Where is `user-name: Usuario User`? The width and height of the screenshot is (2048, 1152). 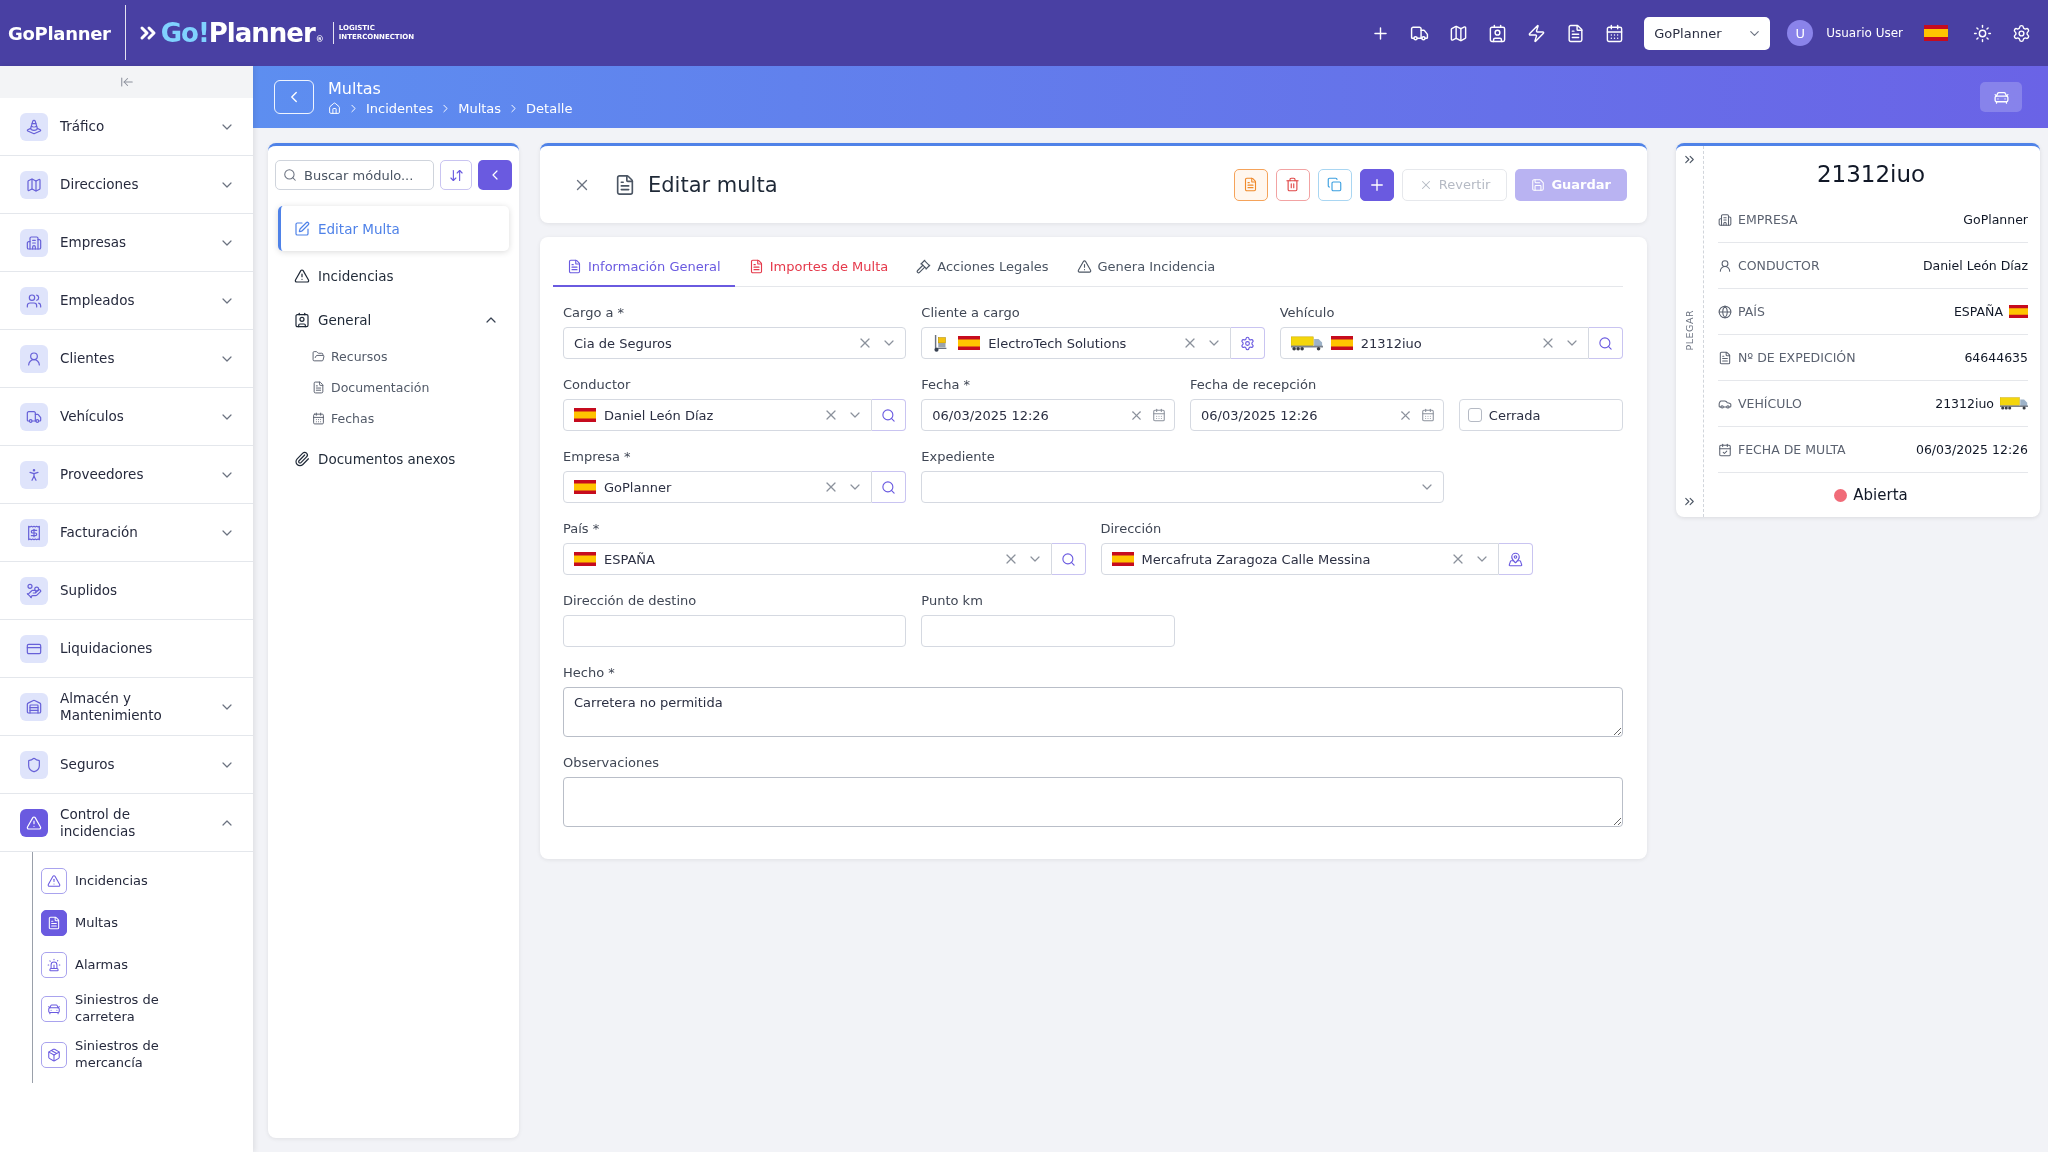
user-name: Usuario User is located at coordinates (1864, 33).